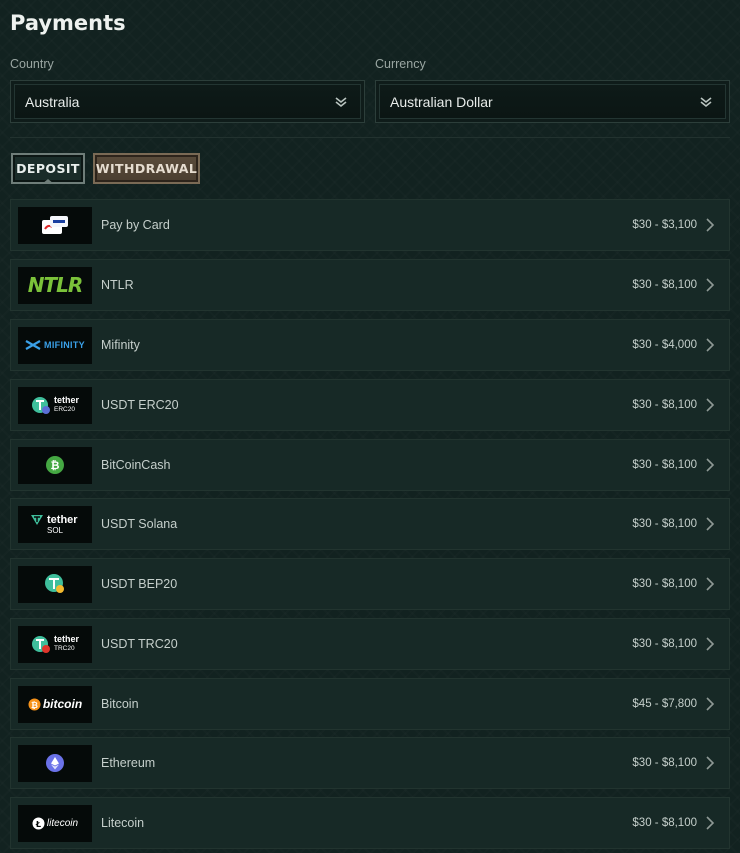 The height and width of the screenshot is (853, 740). What do you see at coordinates (370, 465) in the screenshot?
I see `payment-method-row: ₿ BitCoinCash $30 - $8,100` at bounding box center [370, 465].